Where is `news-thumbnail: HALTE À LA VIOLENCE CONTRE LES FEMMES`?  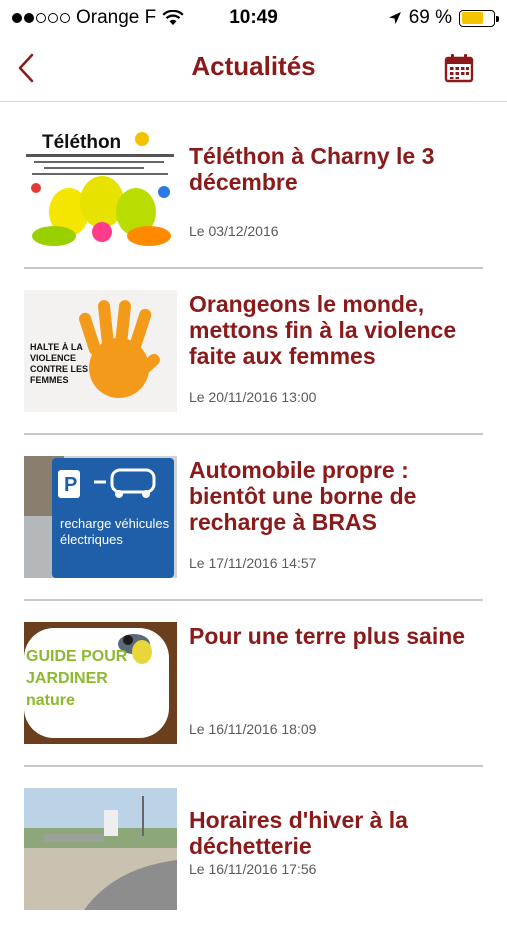 news-thumbnail: HALTE À LA VIOLENCE CONTRE LES FEMMES is located at coordinates (100, 351).